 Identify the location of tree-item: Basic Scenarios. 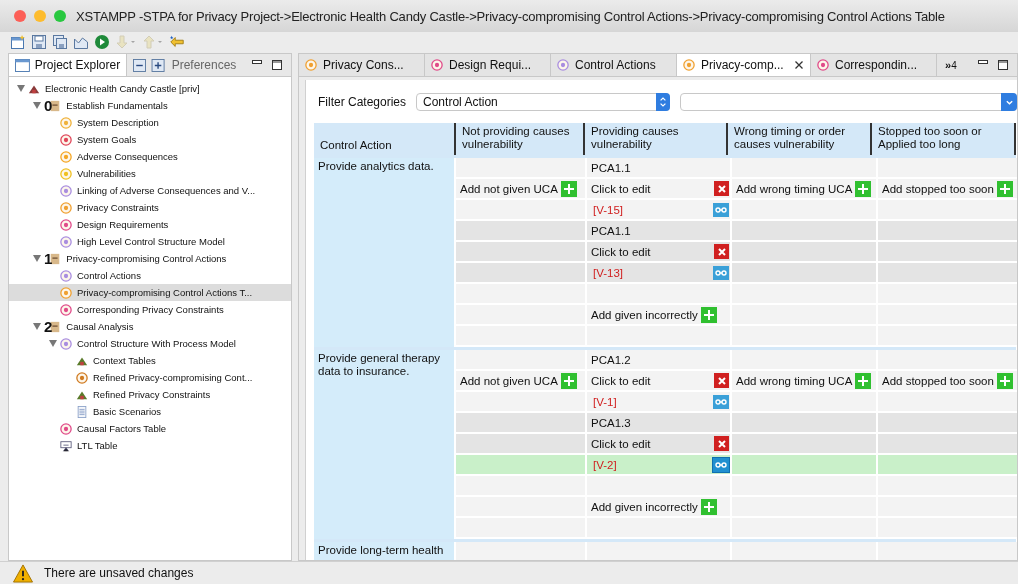
(150, 411).